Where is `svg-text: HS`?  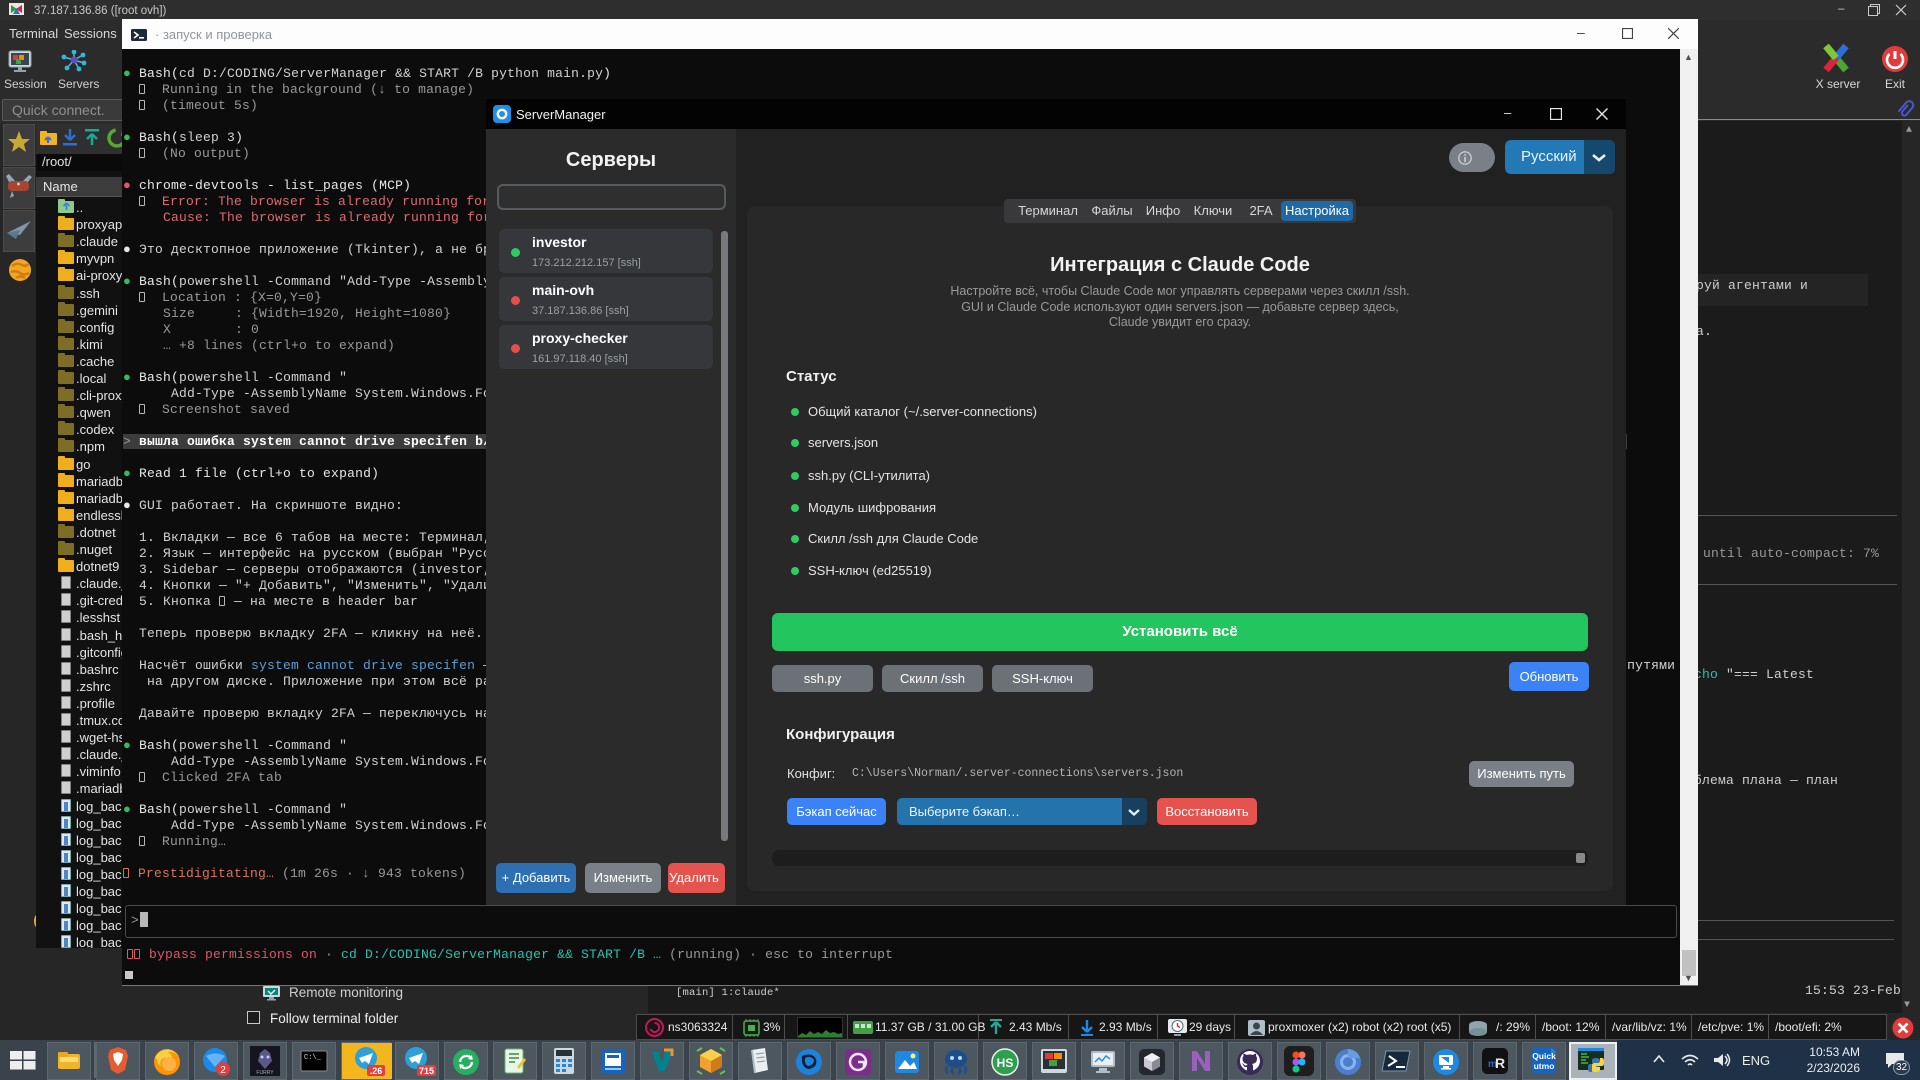
svg-text: HS is located at coordinates (1005, 1063).